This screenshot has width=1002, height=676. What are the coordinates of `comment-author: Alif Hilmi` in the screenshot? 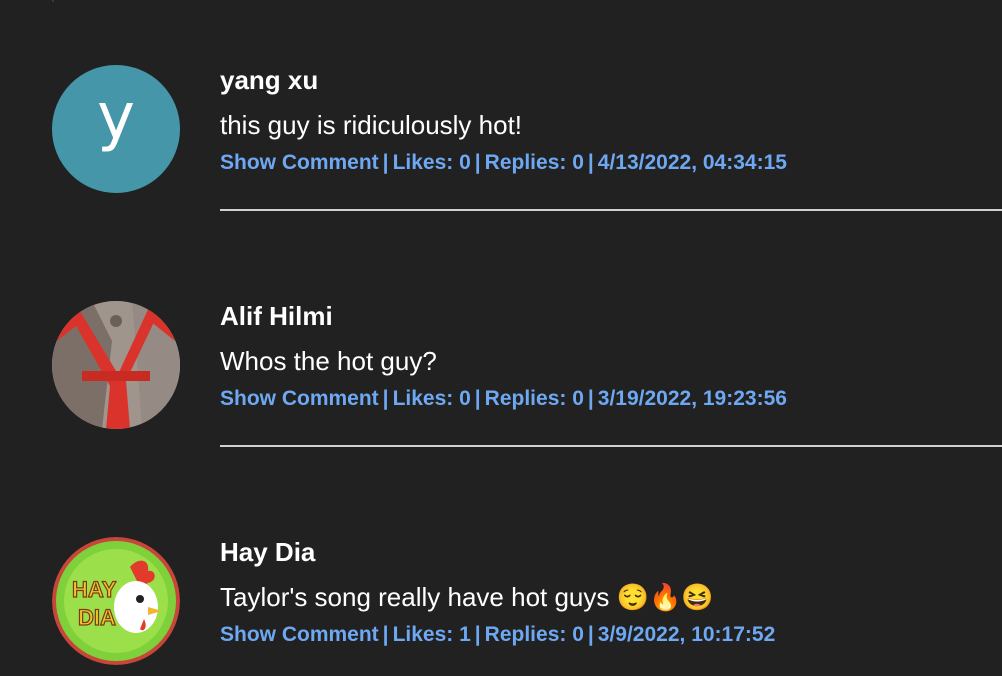 It's located at (276, 316).